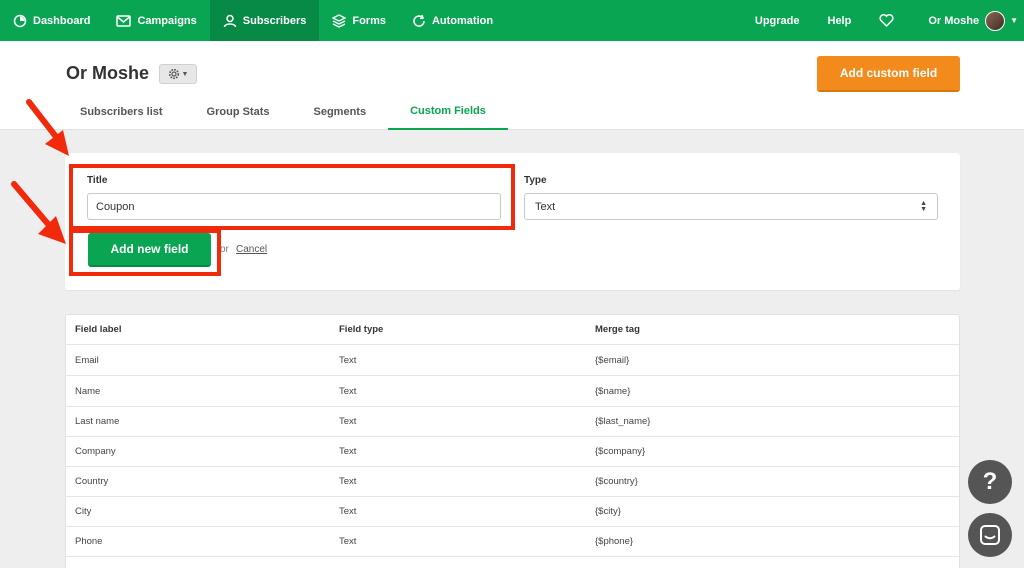 Image resolution: width=1024 pixels, height=568 pixels. I want to click on field-label-cell: Last name, so click(97, 421).